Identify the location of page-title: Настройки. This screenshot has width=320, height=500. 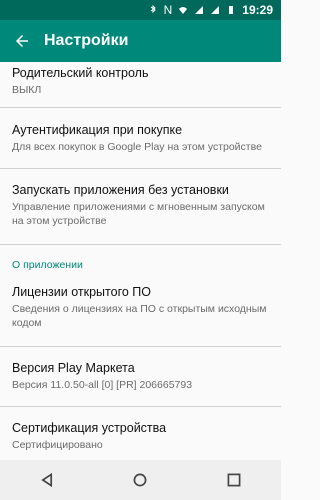
(86, 40).